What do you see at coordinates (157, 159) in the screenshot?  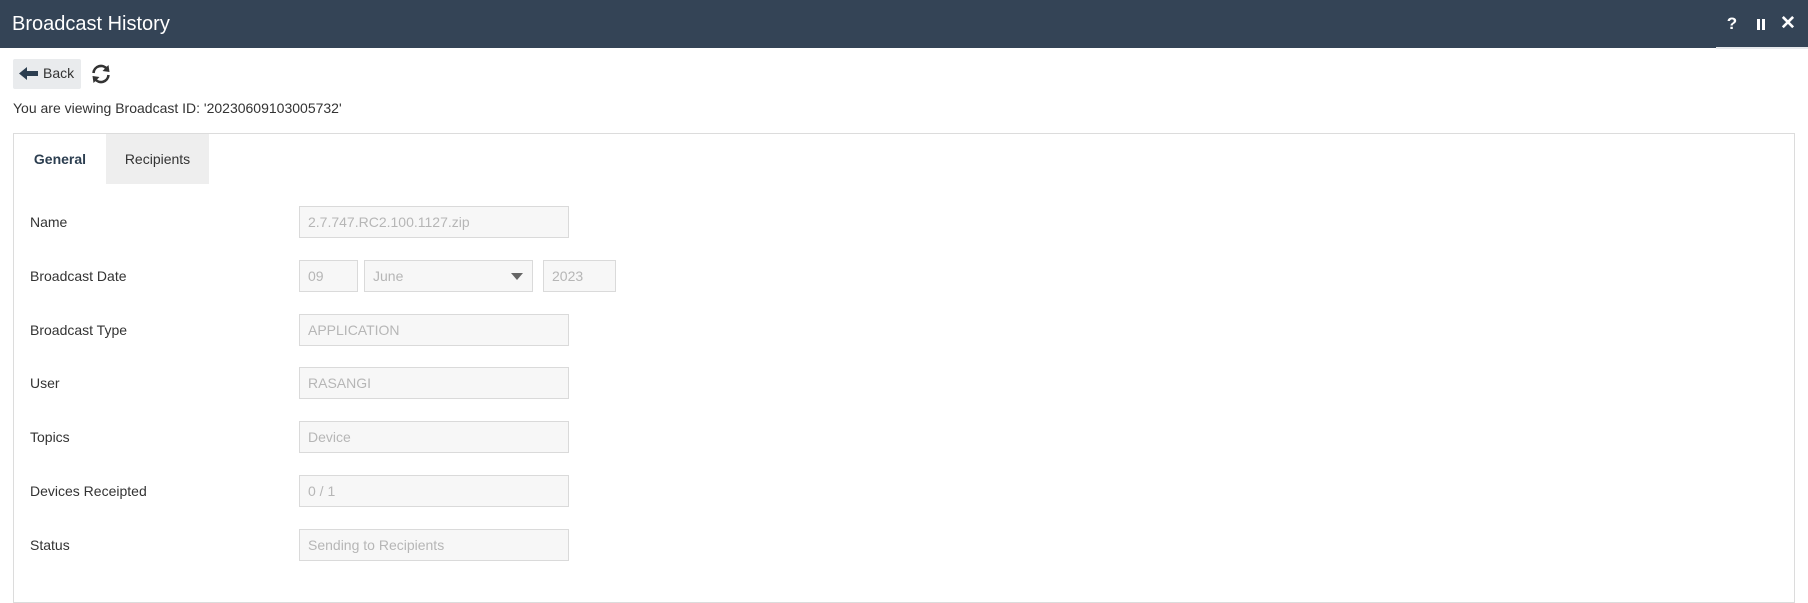 I see `tab-recipients: Recipients` at bounding box center [157, 159].